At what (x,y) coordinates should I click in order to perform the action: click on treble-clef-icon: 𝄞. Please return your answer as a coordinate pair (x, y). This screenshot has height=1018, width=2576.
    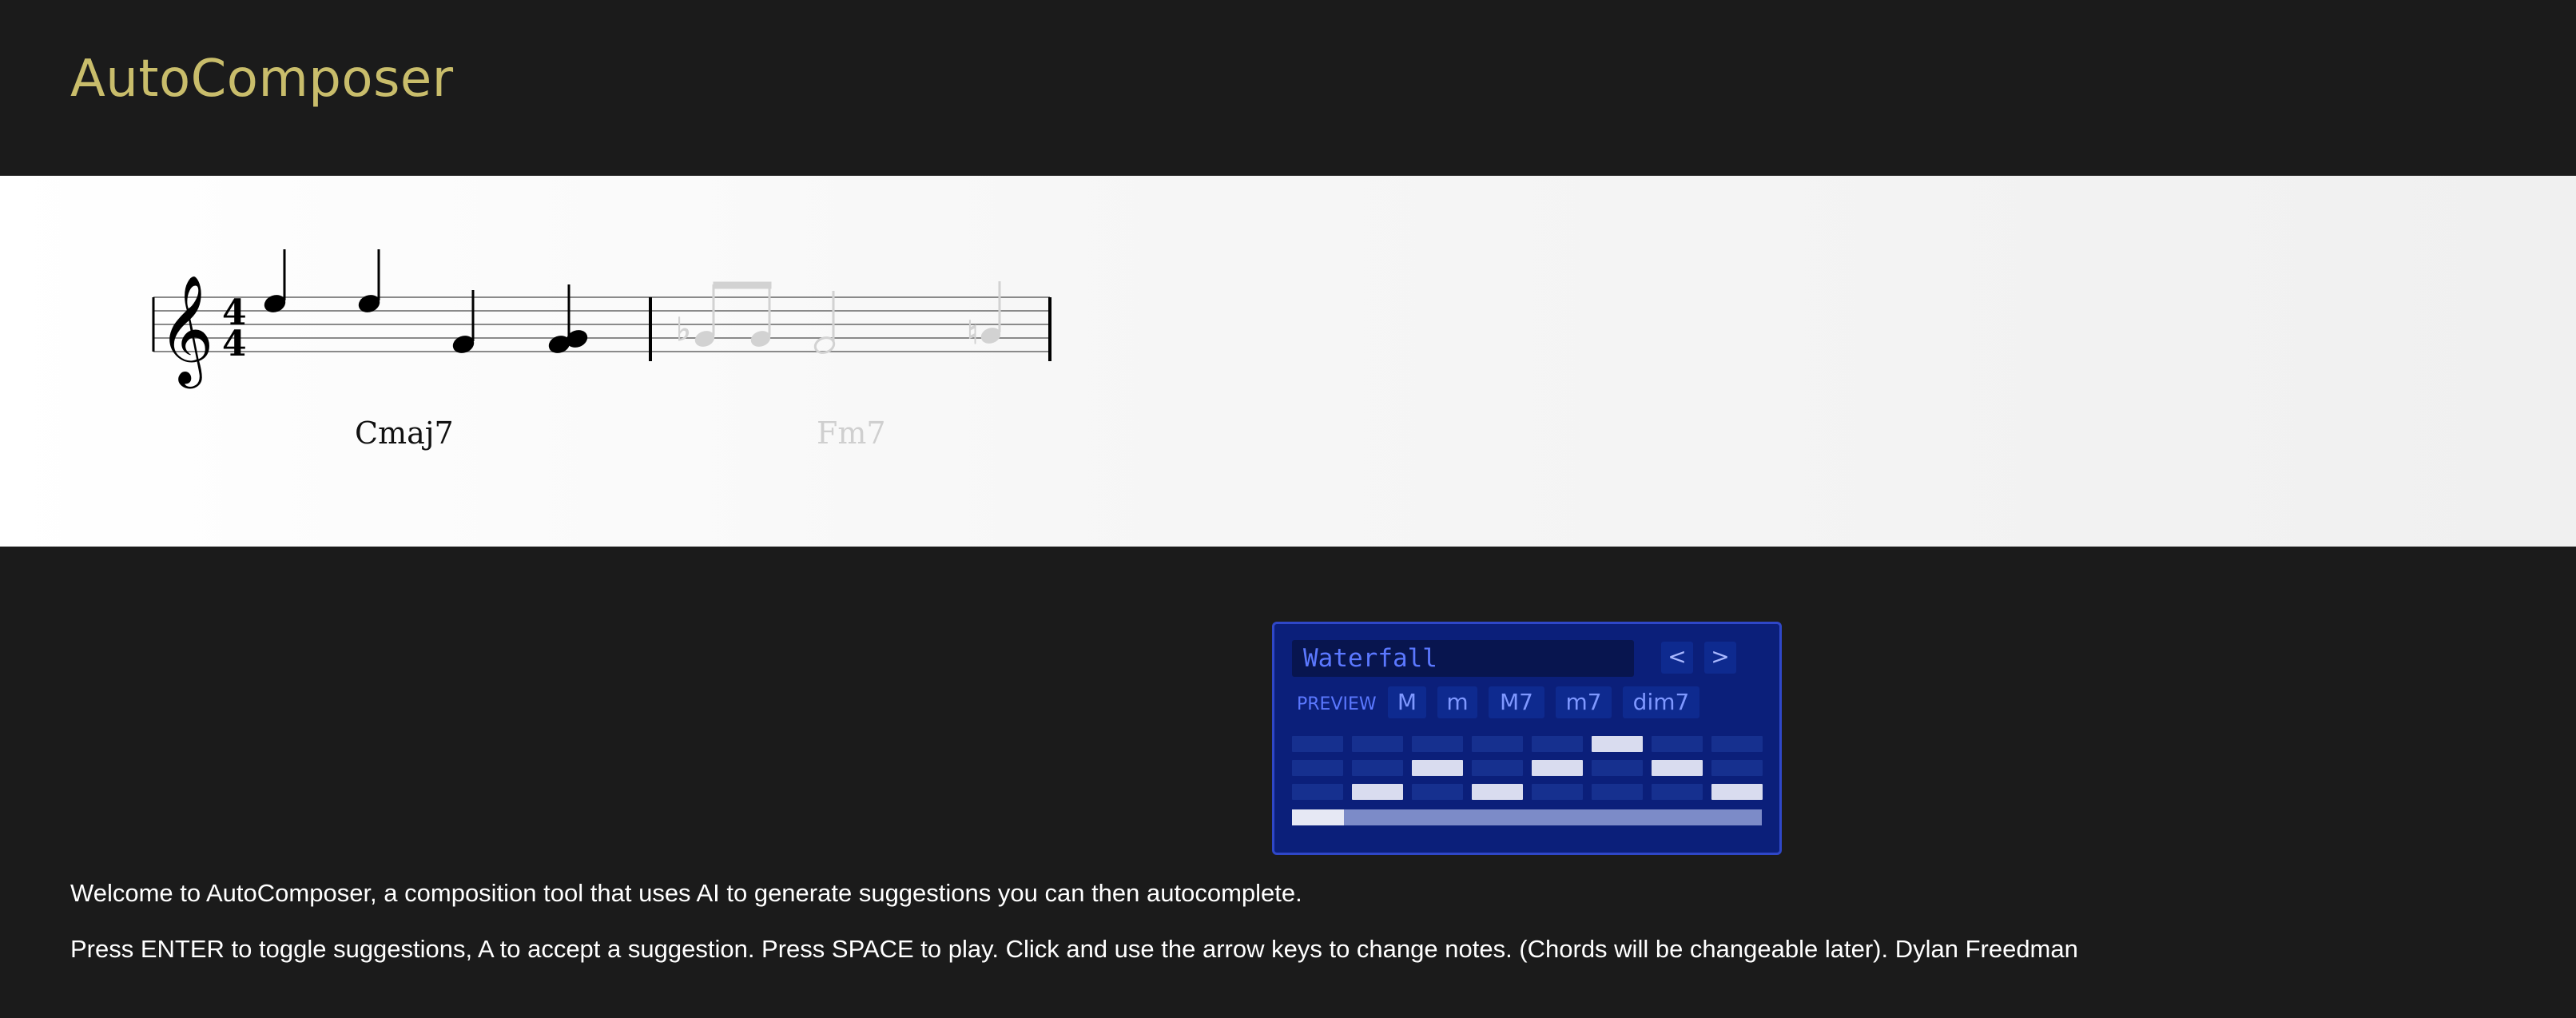
    Looking at the image, I should click on (186, 330).